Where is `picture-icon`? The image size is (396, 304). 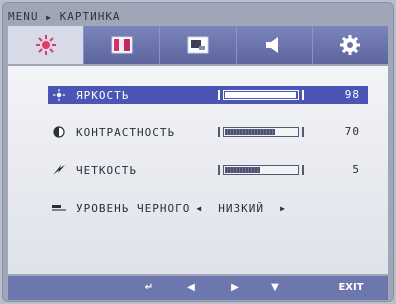 picture-icon is located at coordinates (198, 45).